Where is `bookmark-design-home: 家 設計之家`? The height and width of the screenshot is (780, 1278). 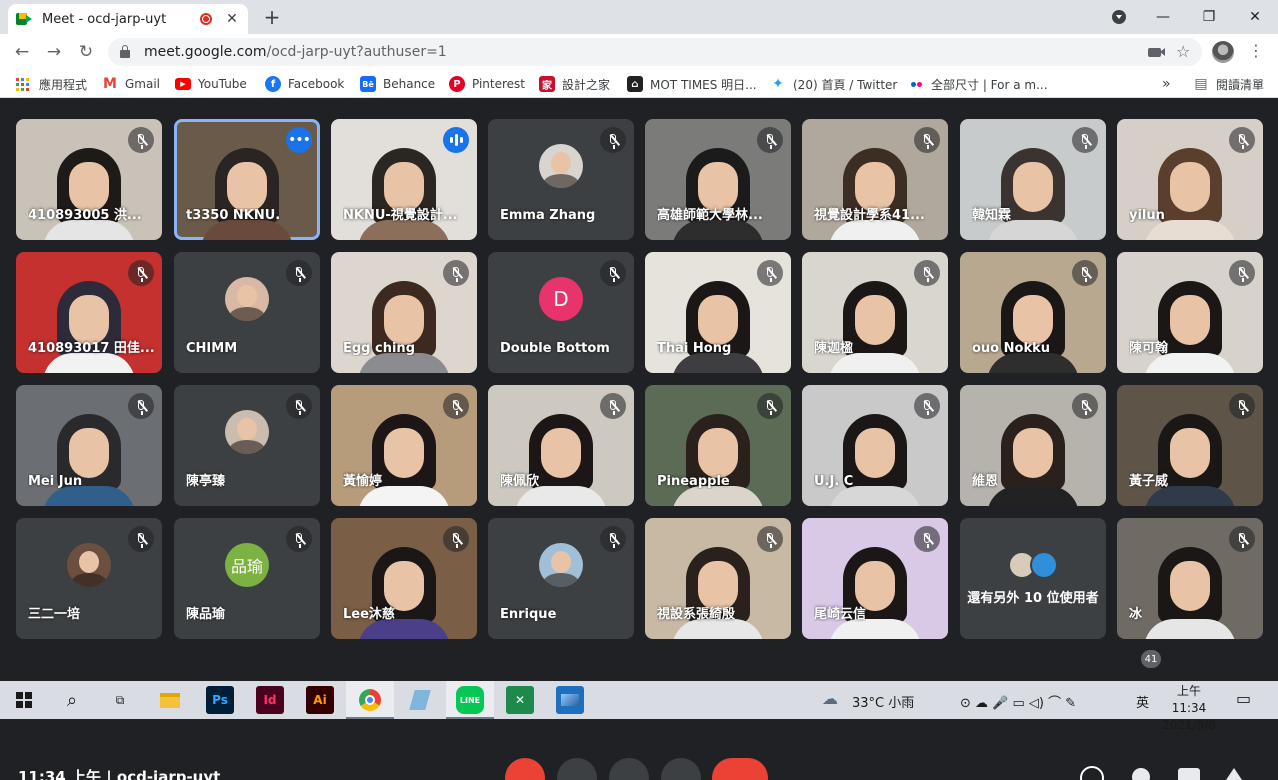 bookmark-design-home: 家 設計之家 is located at coordinates (574, 84).